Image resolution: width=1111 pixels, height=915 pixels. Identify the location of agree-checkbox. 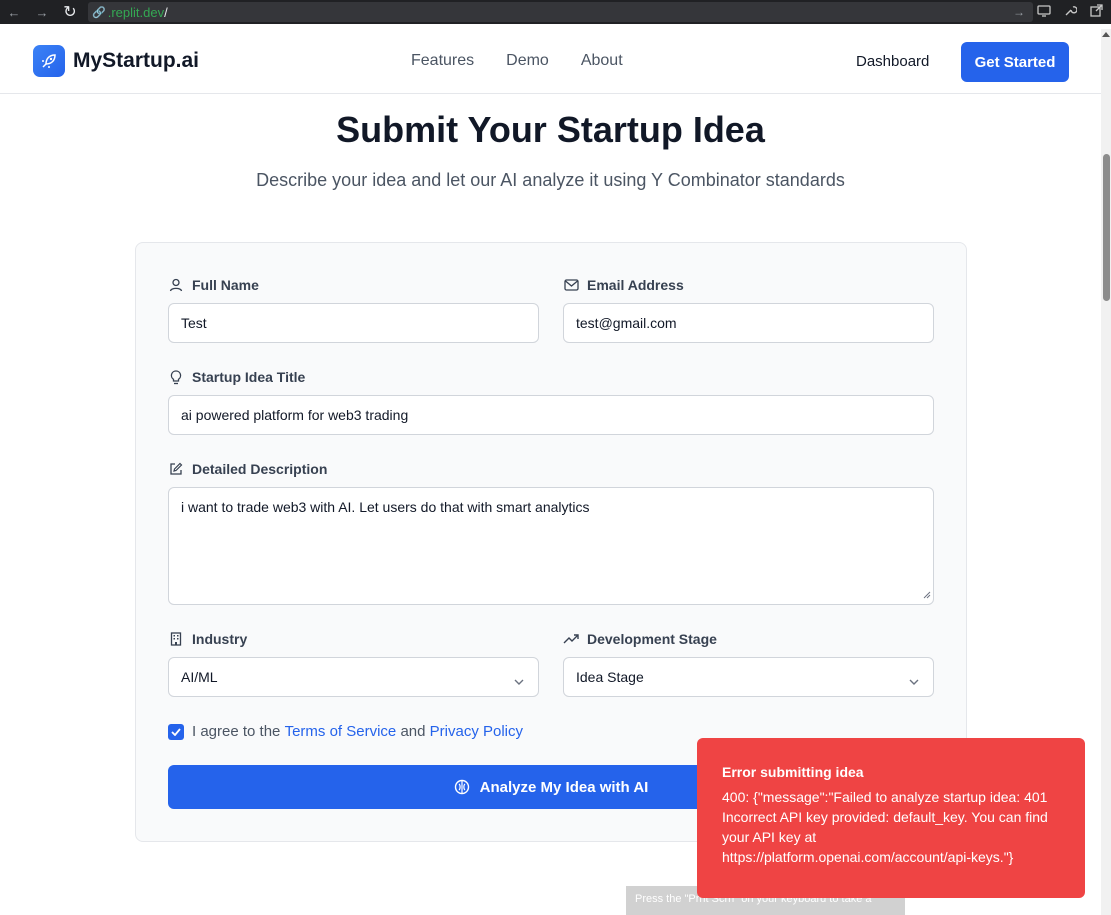
(176, 731).